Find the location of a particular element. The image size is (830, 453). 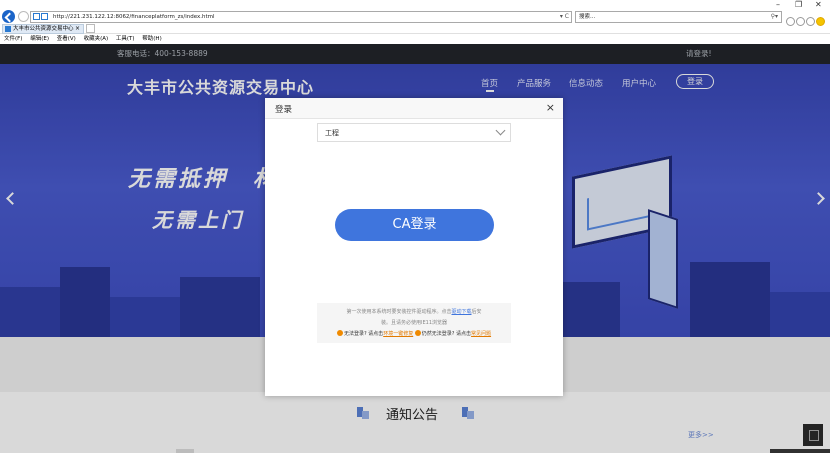

window-titlebar: – ❐ ✕ is located at coordinates (415, 5).